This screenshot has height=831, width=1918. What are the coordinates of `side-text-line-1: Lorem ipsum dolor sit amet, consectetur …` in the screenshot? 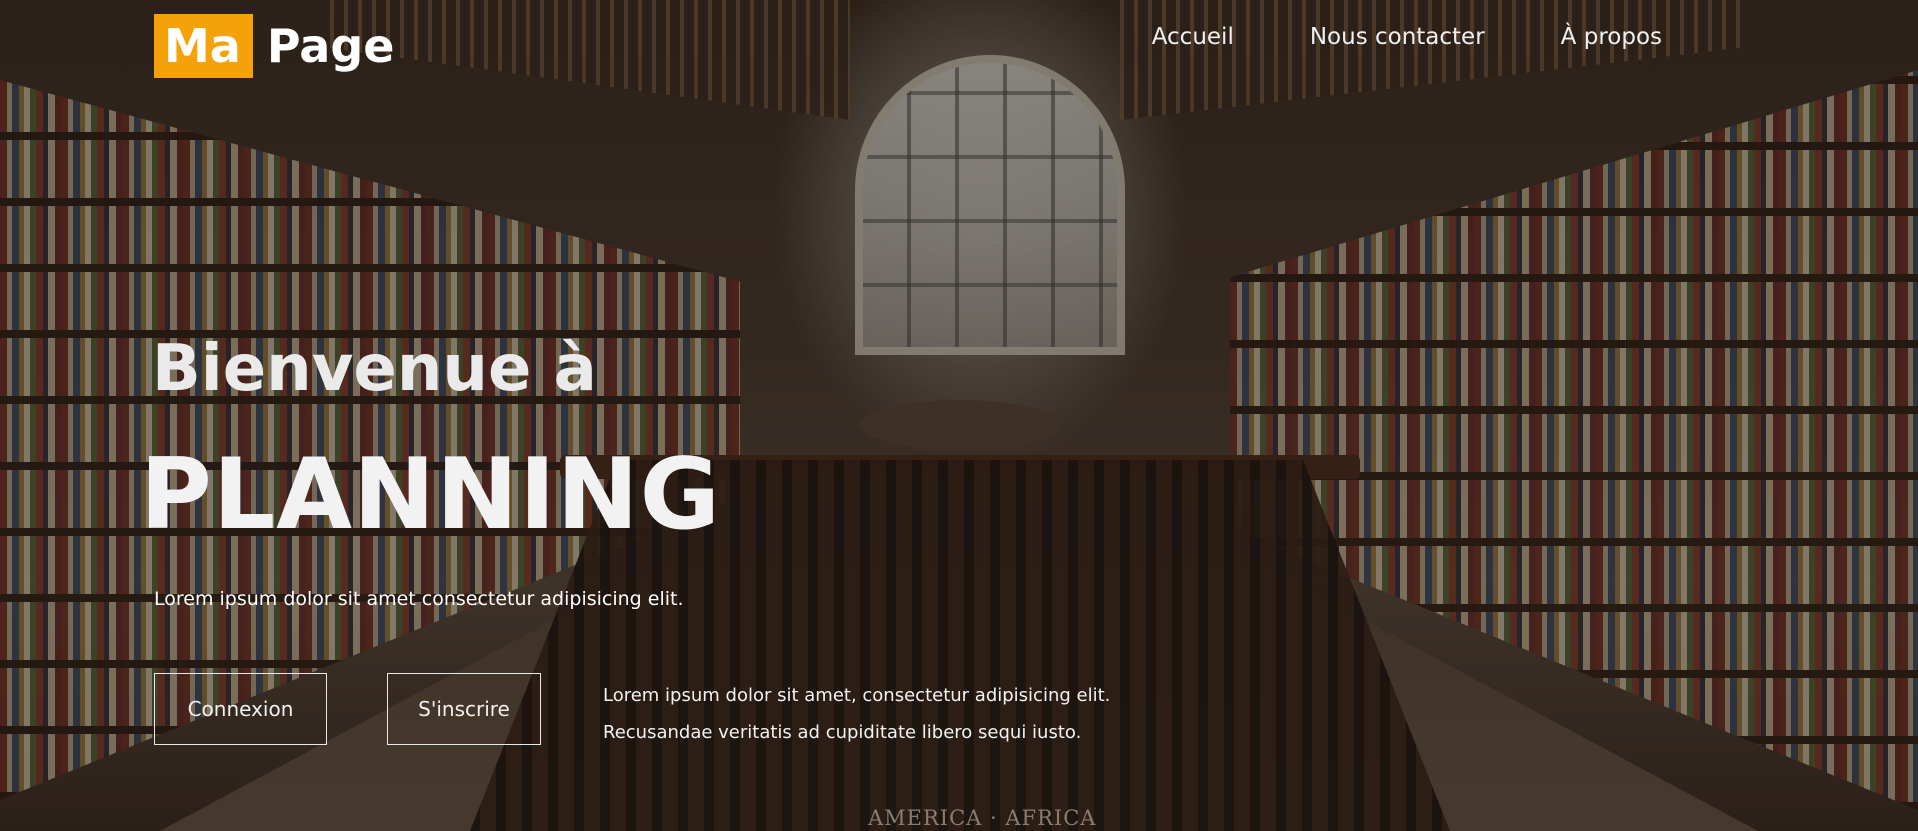 It's located at (857, 695).